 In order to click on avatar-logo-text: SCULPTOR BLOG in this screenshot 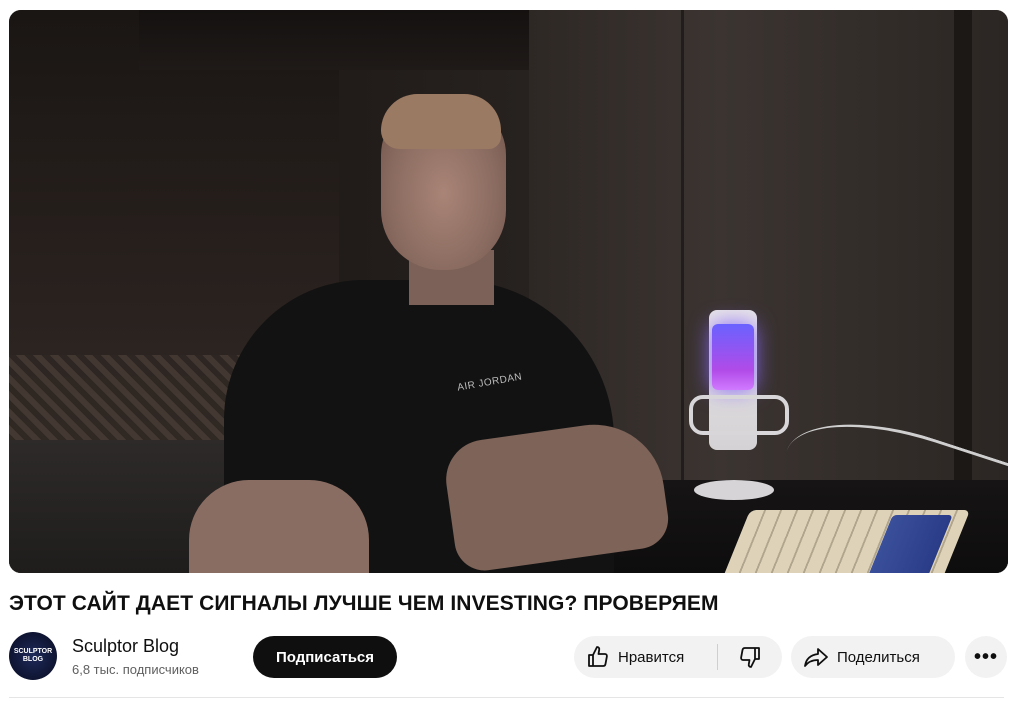, I will do `click(33, 655)`.